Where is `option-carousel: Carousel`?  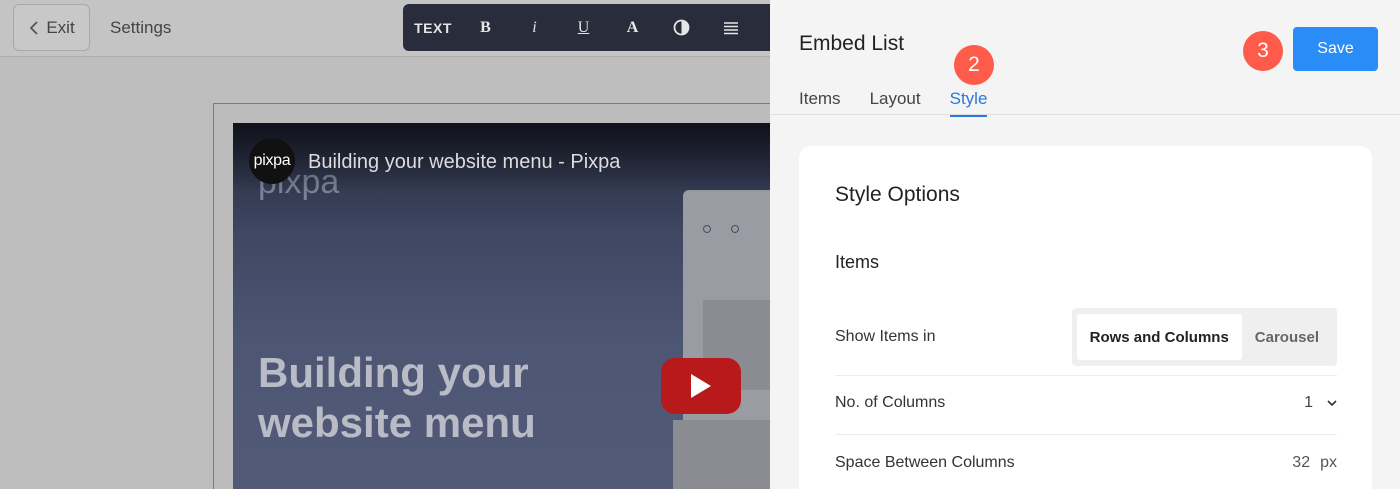
option-carousel: Carousel is located at coordinates (1287, 337).